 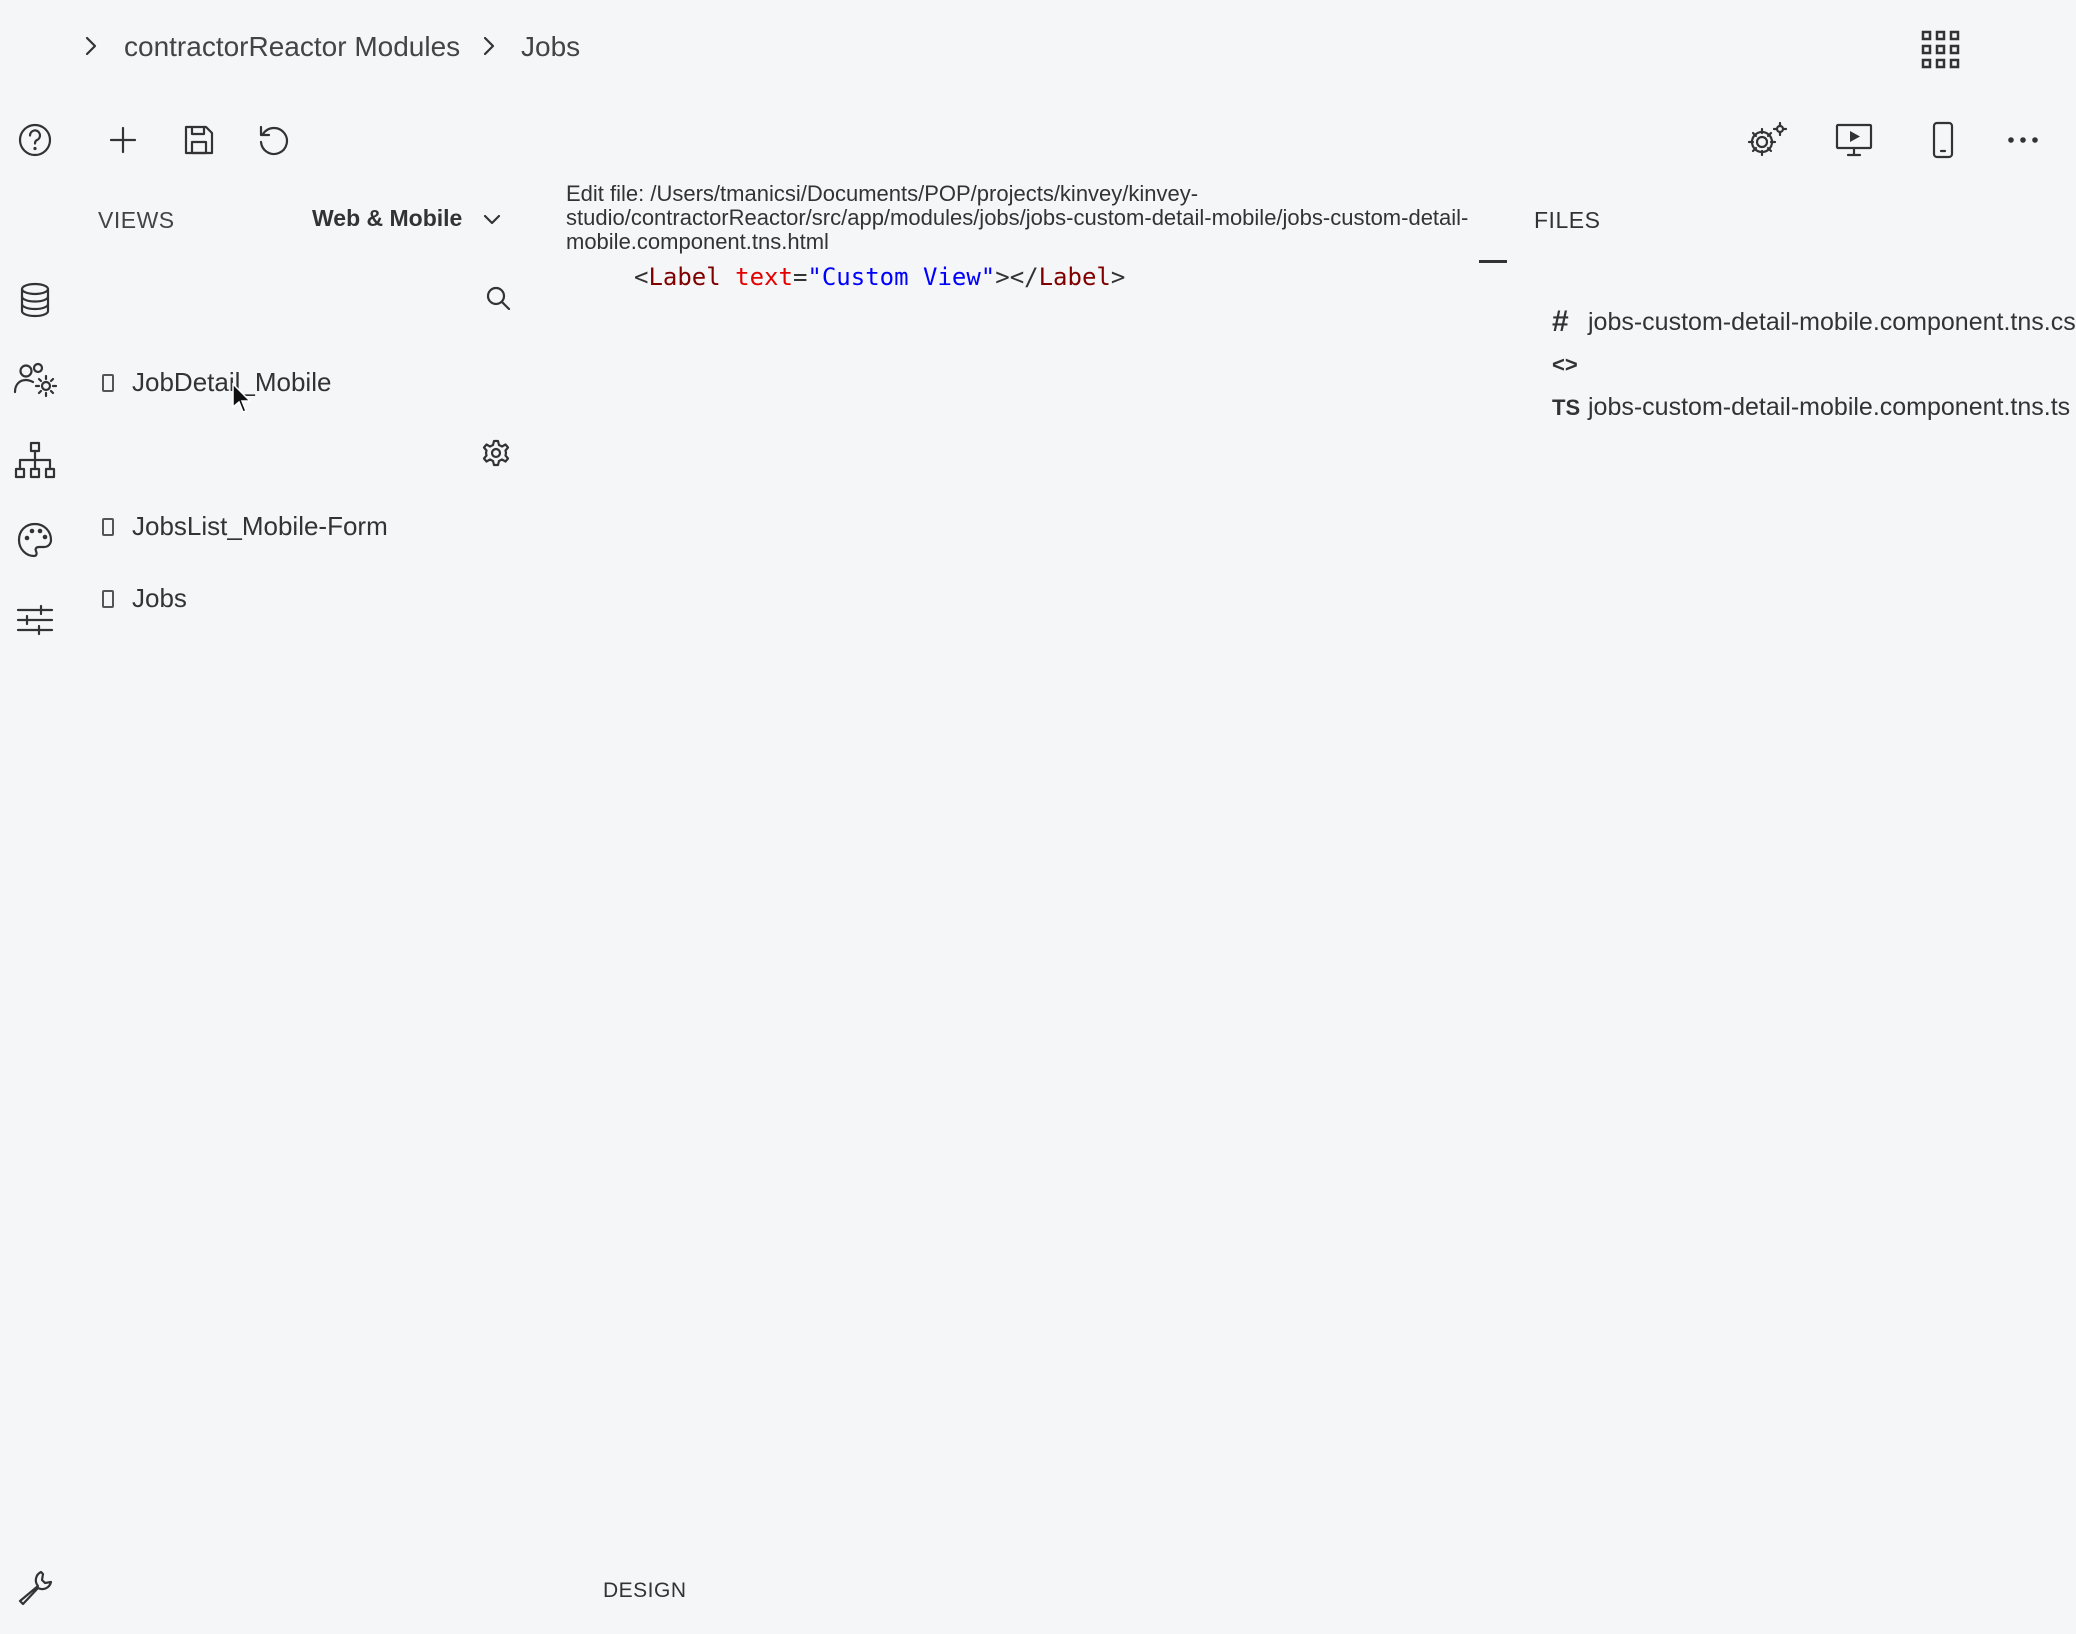 What do you see at coordinates (35, 300) in the screenshot?
I see `database-icon` at bounding box center [35, 300].